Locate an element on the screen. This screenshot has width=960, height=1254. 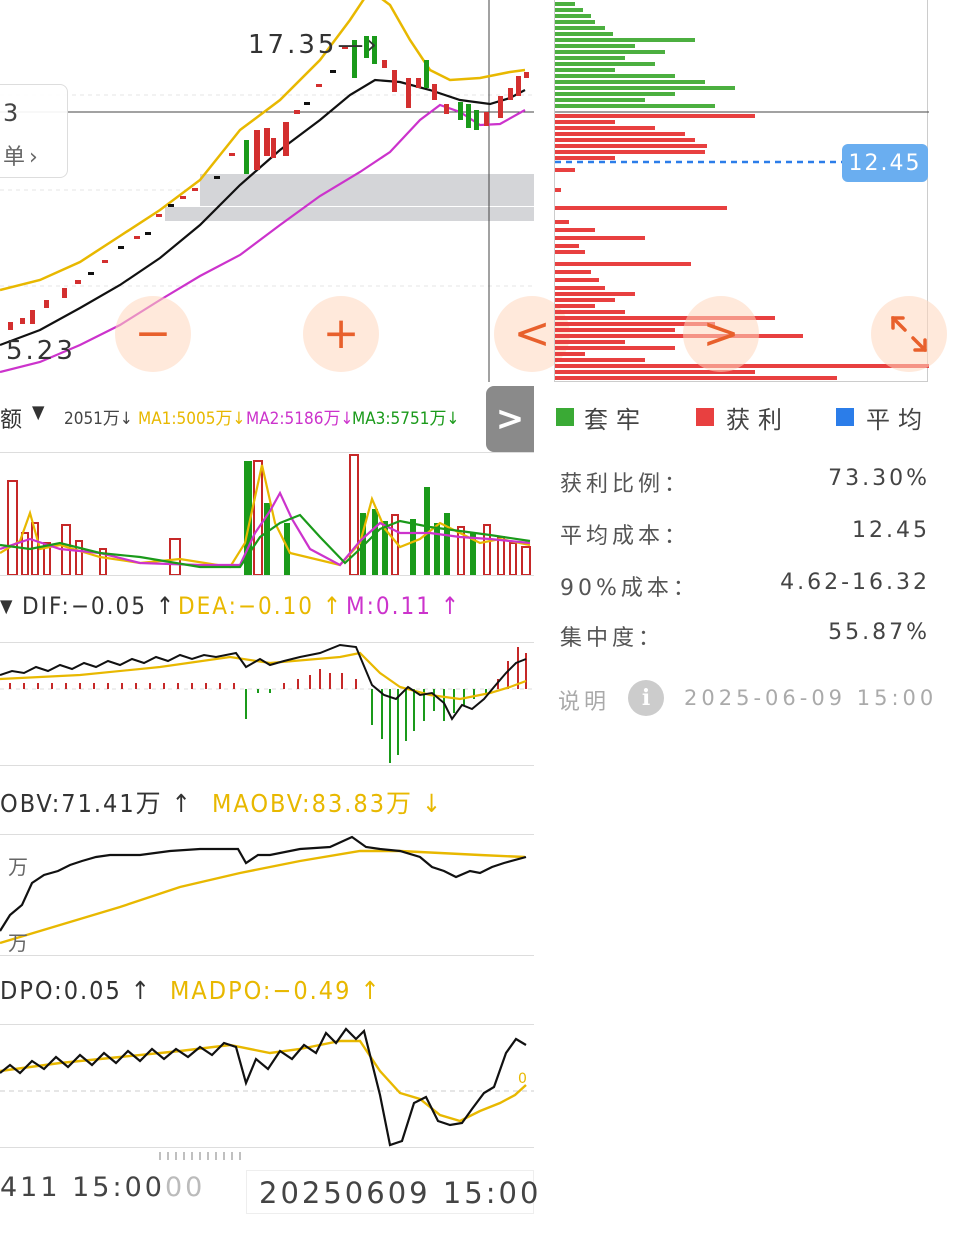
legend-swatch-average is located at coordinates (845, 417).